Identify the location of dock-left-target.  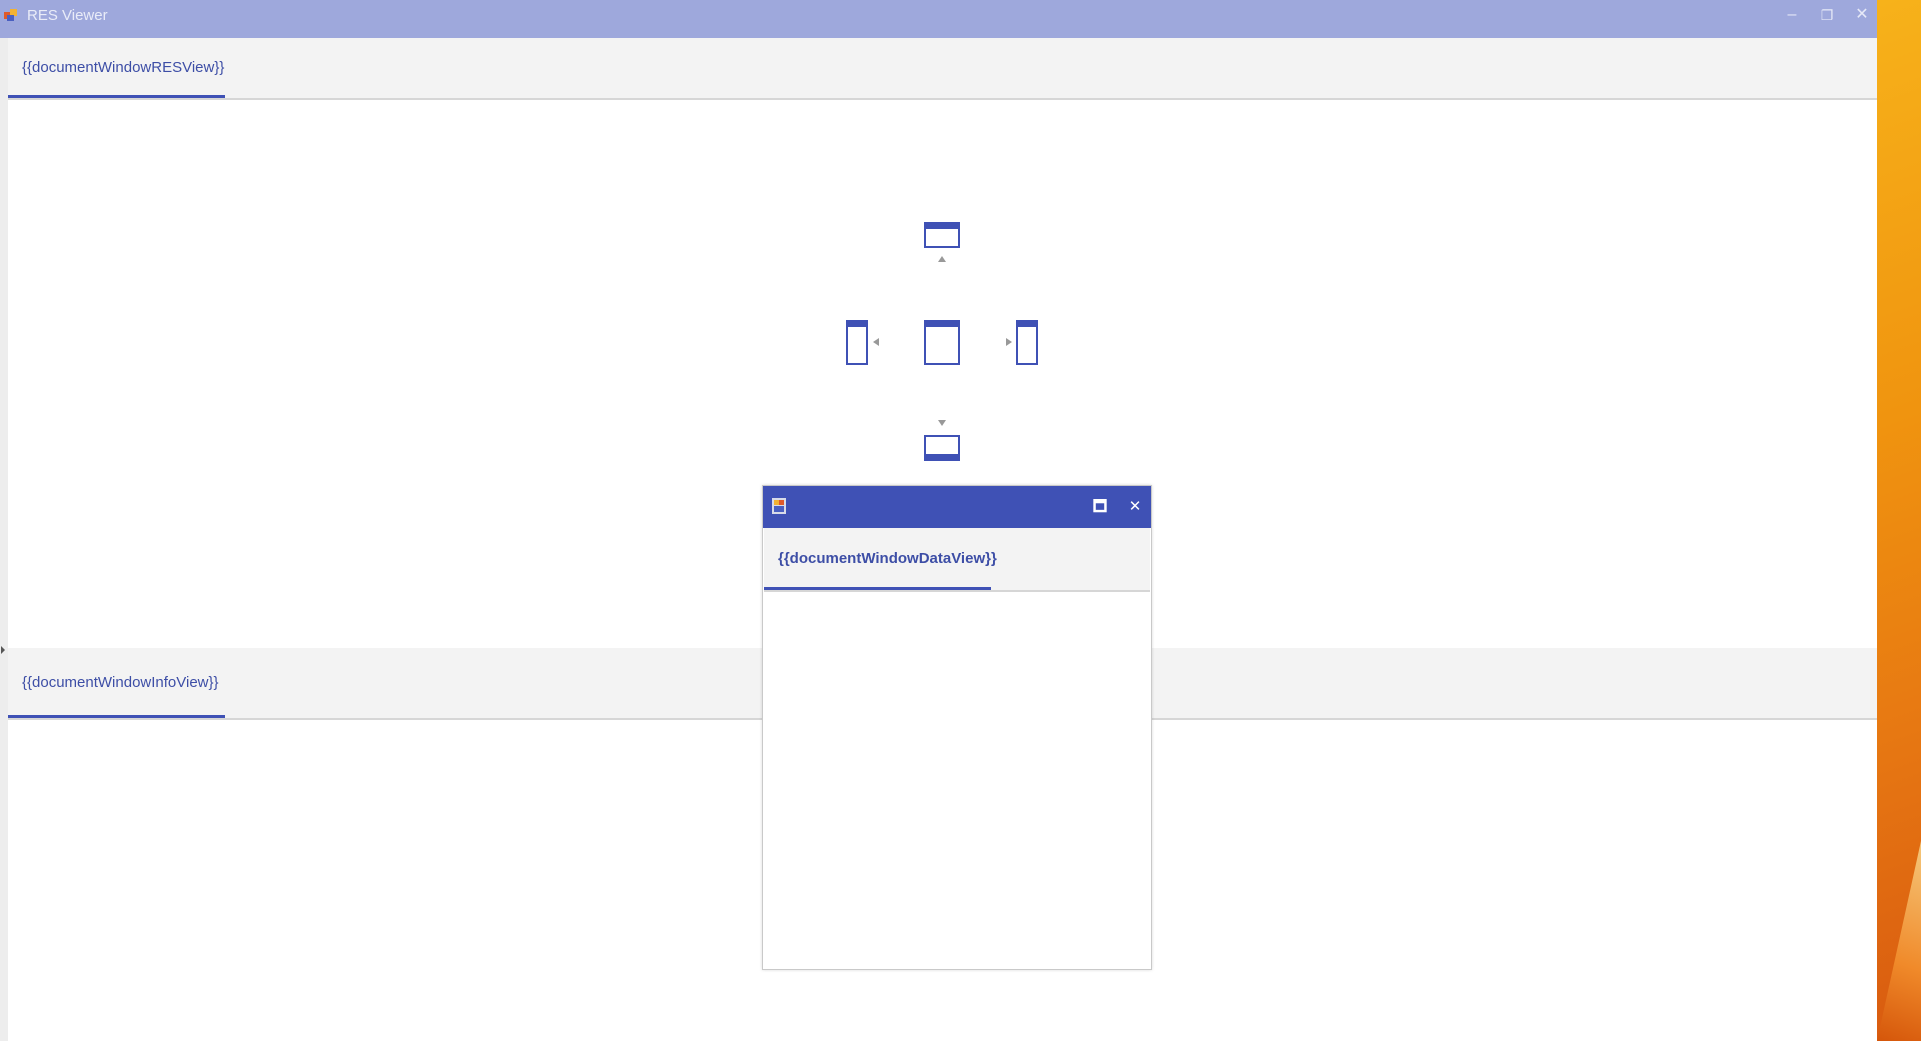
(857, 342).